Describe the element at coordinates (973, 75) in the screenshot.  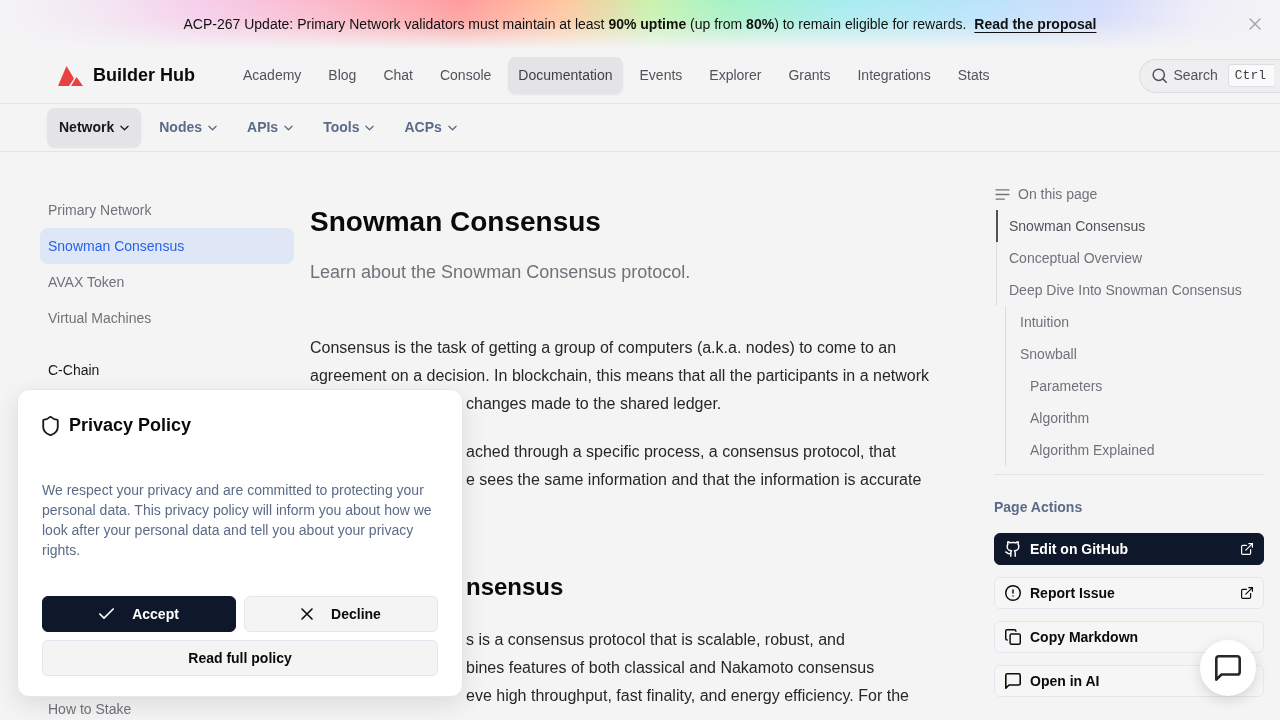
I see `nav-link: Stats` at that location.